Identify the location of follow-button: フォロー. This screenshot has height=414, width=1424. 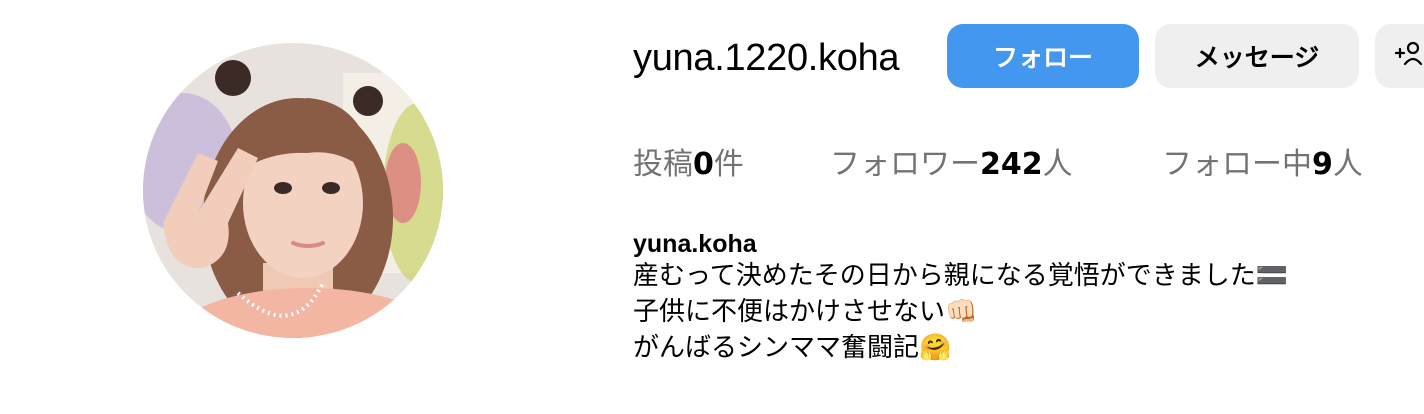
(1043, 56).